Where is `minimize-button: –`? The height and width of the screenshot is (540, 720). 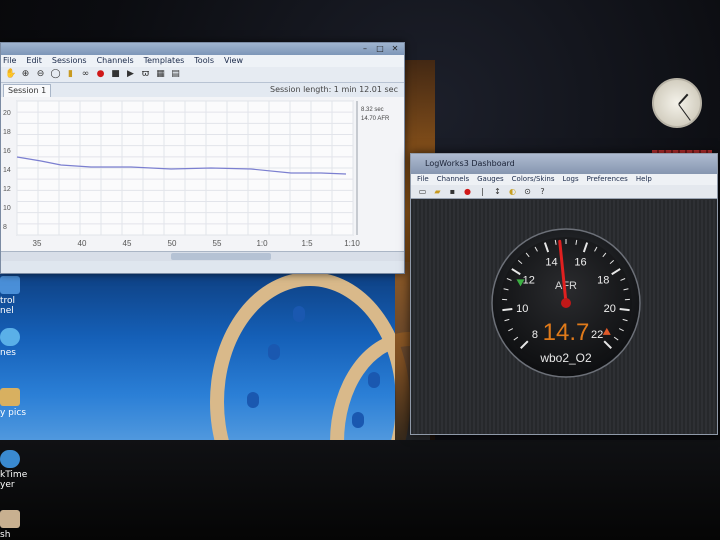
minimize-button: – is located at coordinates (365, 48).